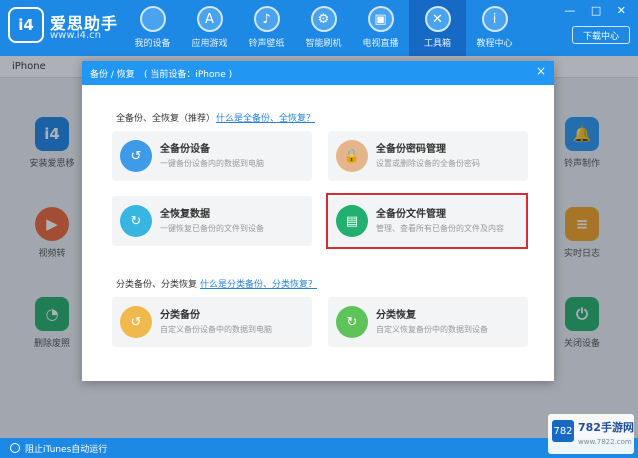 This screenshot has height=458, width=638. Describe the element at coordinates (188, 75) in the screenshot. I see `current-device-label: ( 当前设备：iPhone )` at that location.